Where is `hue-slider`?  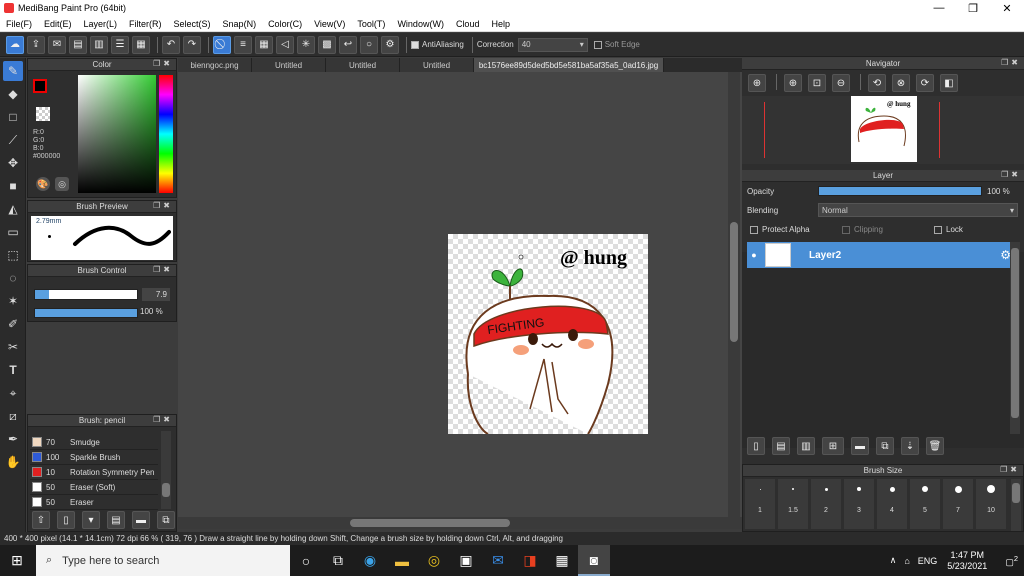 hue-slider is located at coordinates (166, 134).